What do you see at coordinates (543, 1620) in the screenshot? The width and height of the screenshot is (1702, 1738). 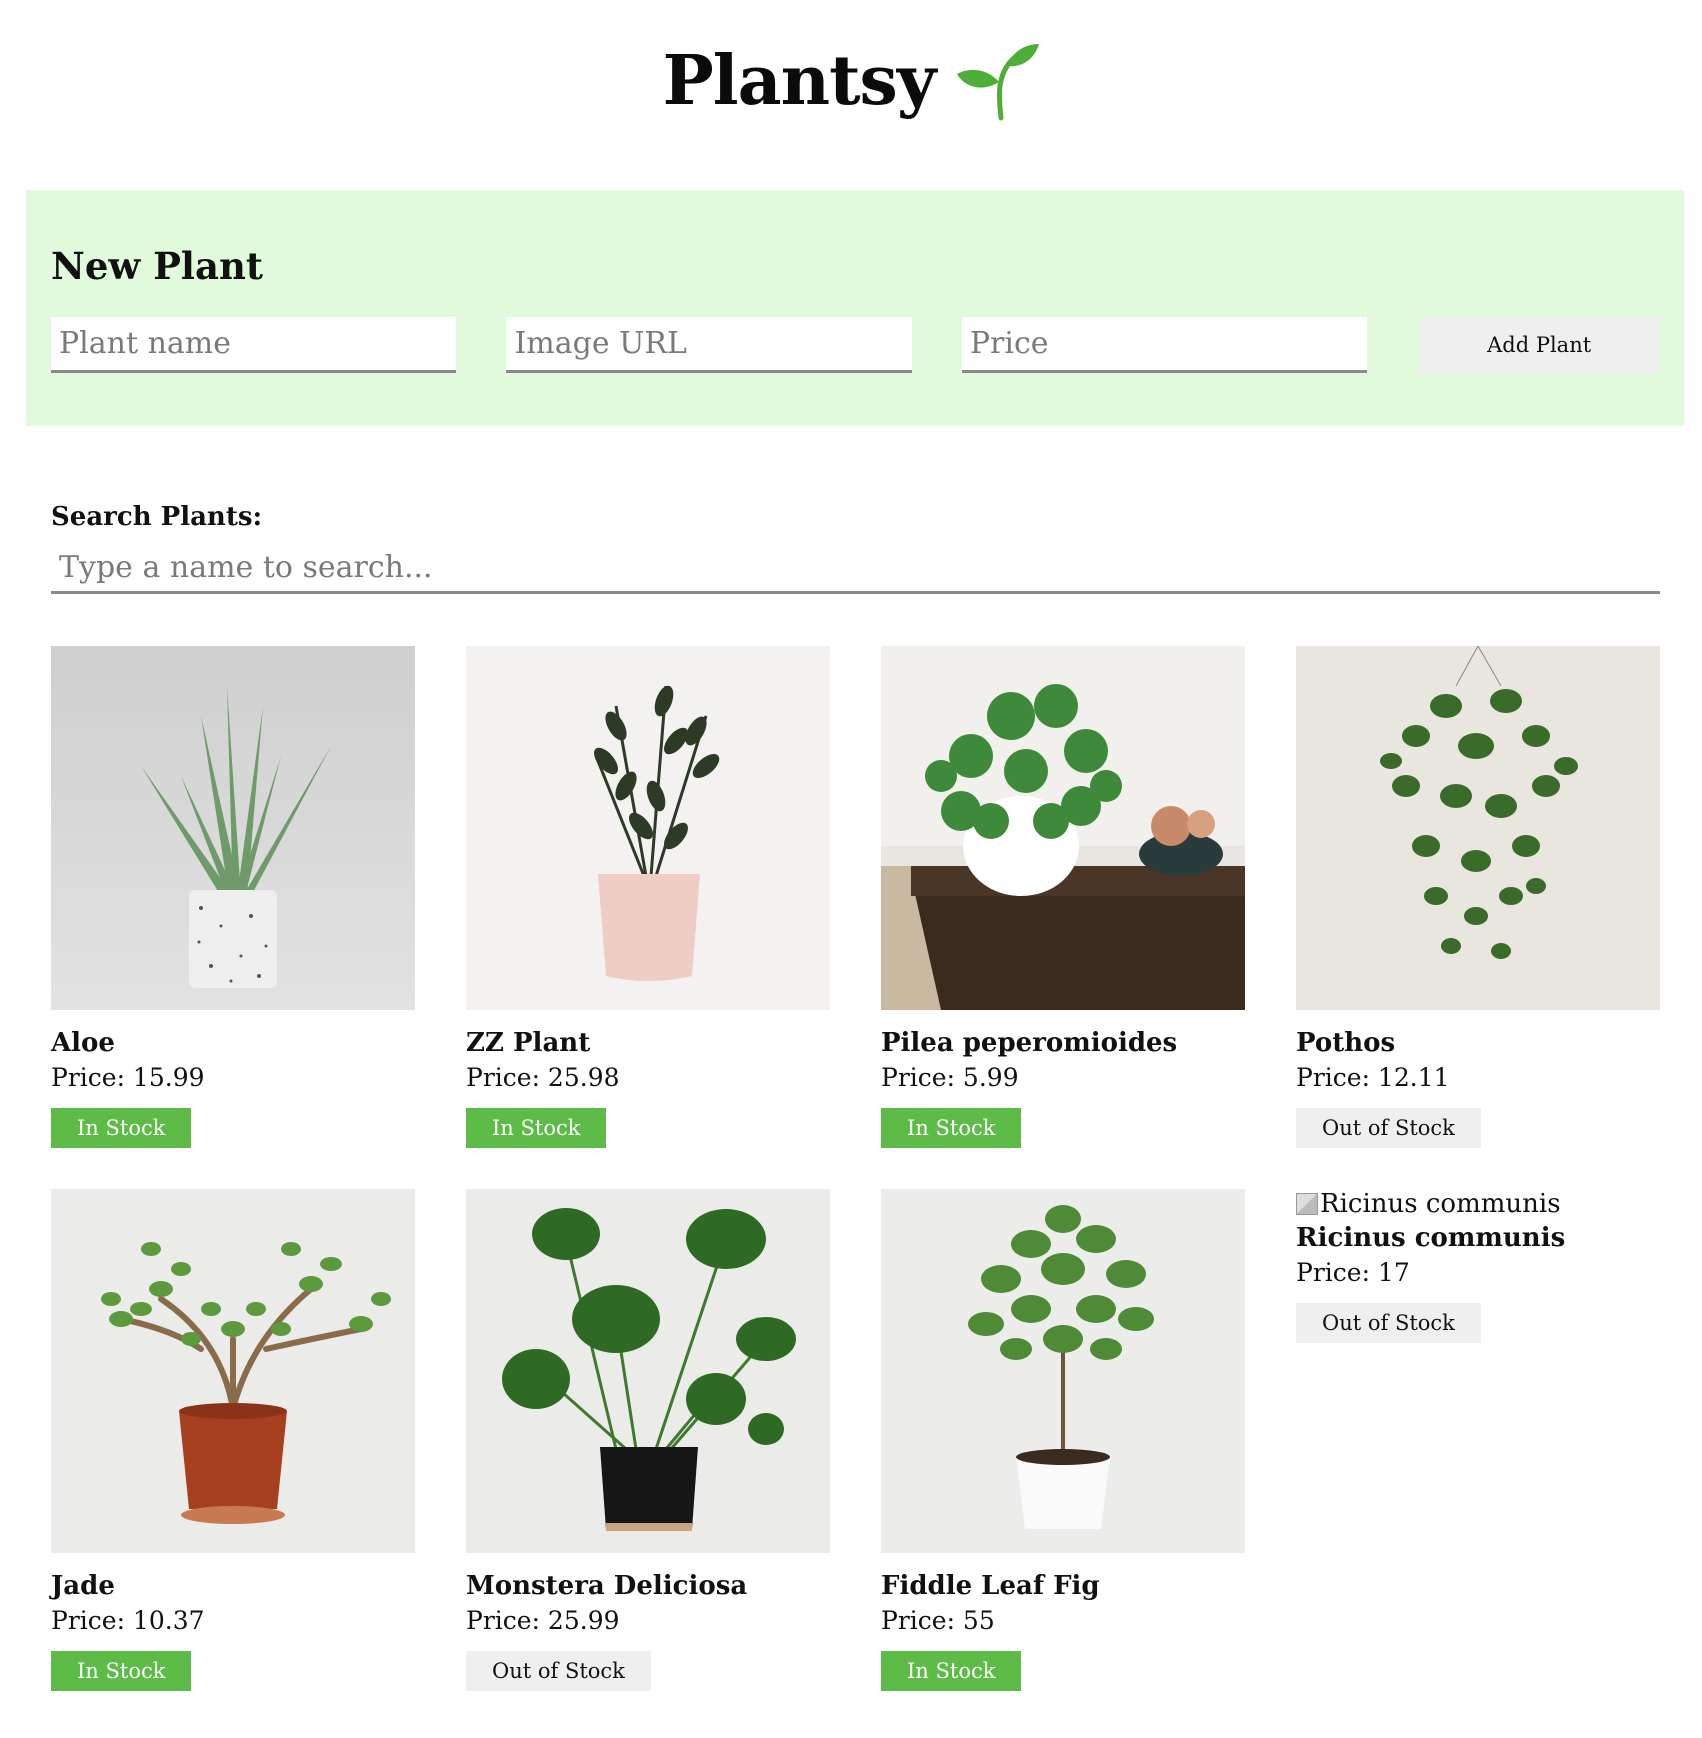 I see `plant-price: Price: 25.99` at bounding box center [543, 1620].